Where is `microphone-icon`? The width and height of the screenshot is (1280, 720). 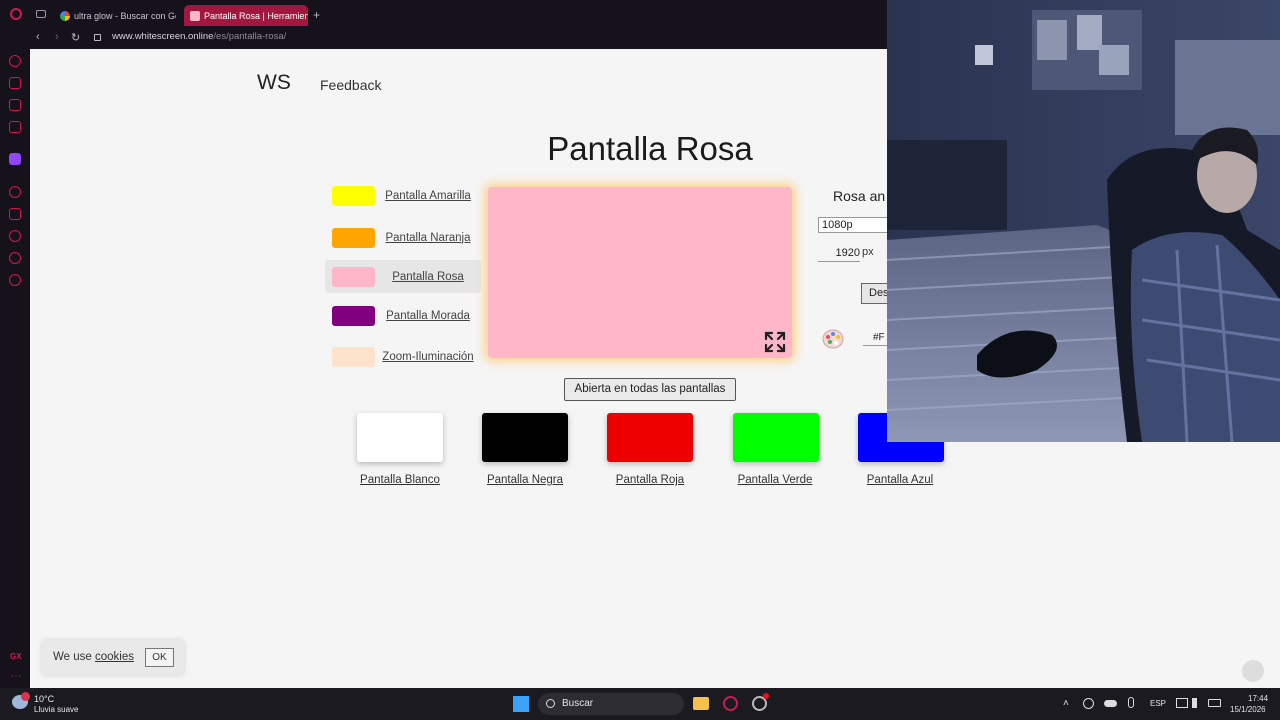
microphone-icon is located at coordinates (1131, 702).